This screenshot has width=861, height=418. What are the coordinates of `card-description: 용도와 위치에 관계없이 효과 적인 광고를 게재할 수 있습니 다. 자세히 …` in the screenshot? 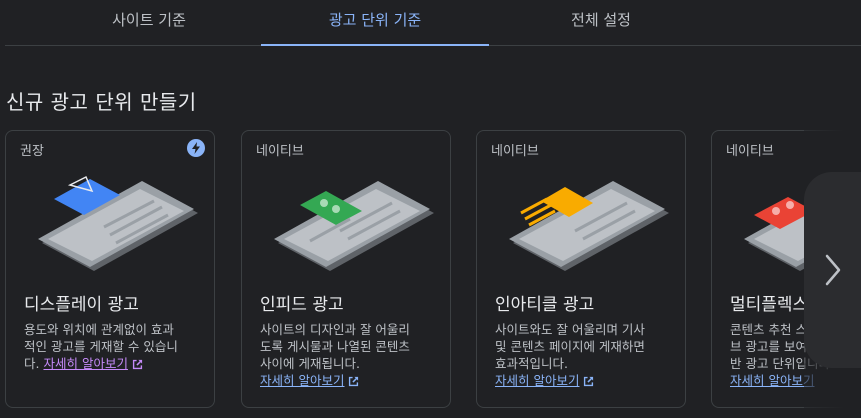 It's located at (101, 346).